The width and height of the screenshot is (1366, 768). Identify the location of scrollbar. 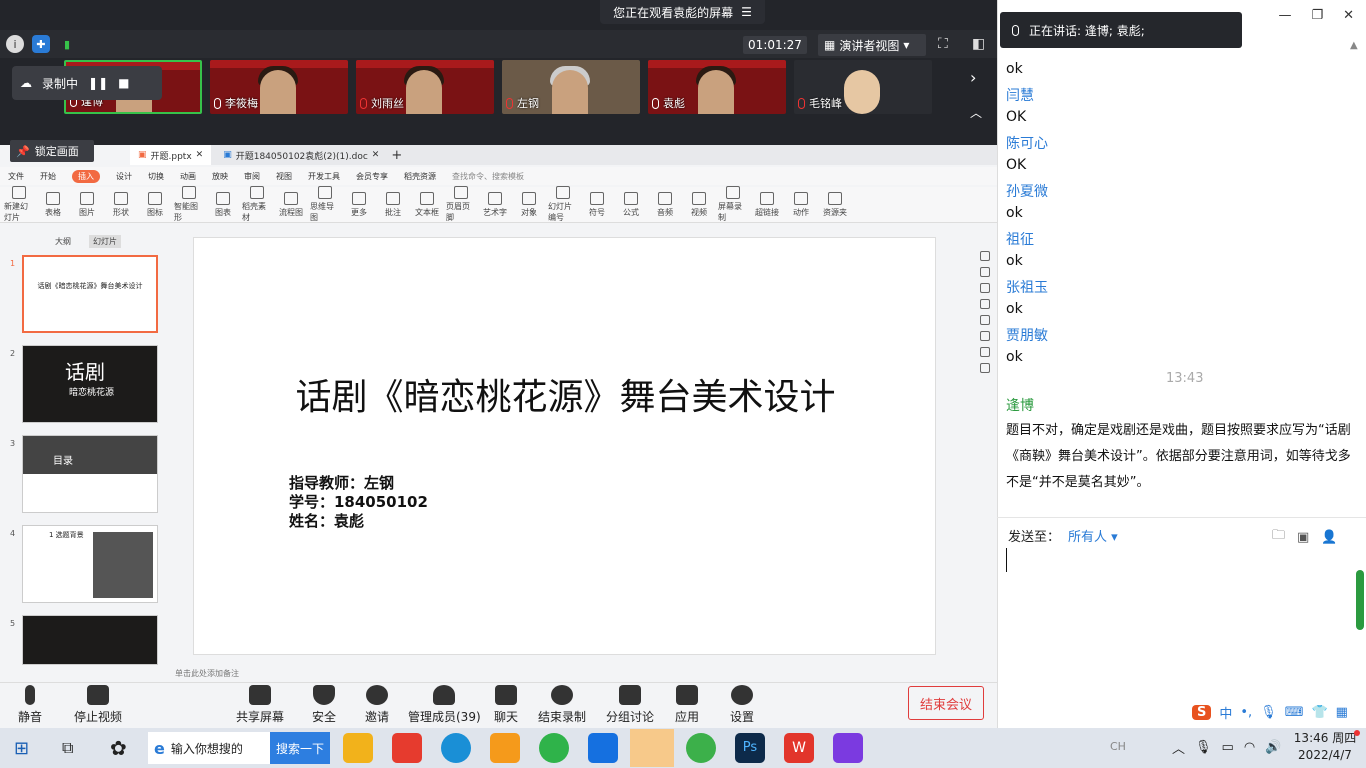
(1360, 600).